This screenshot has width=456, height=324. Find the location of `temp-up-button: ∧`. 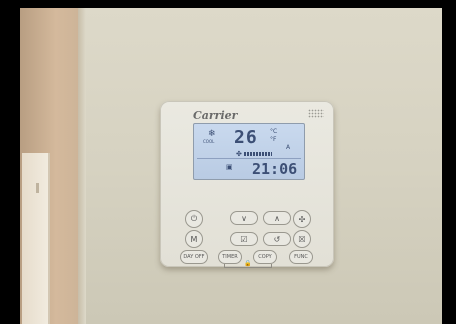

temp-up-button: ∧ is located at coordinates (277, 218).